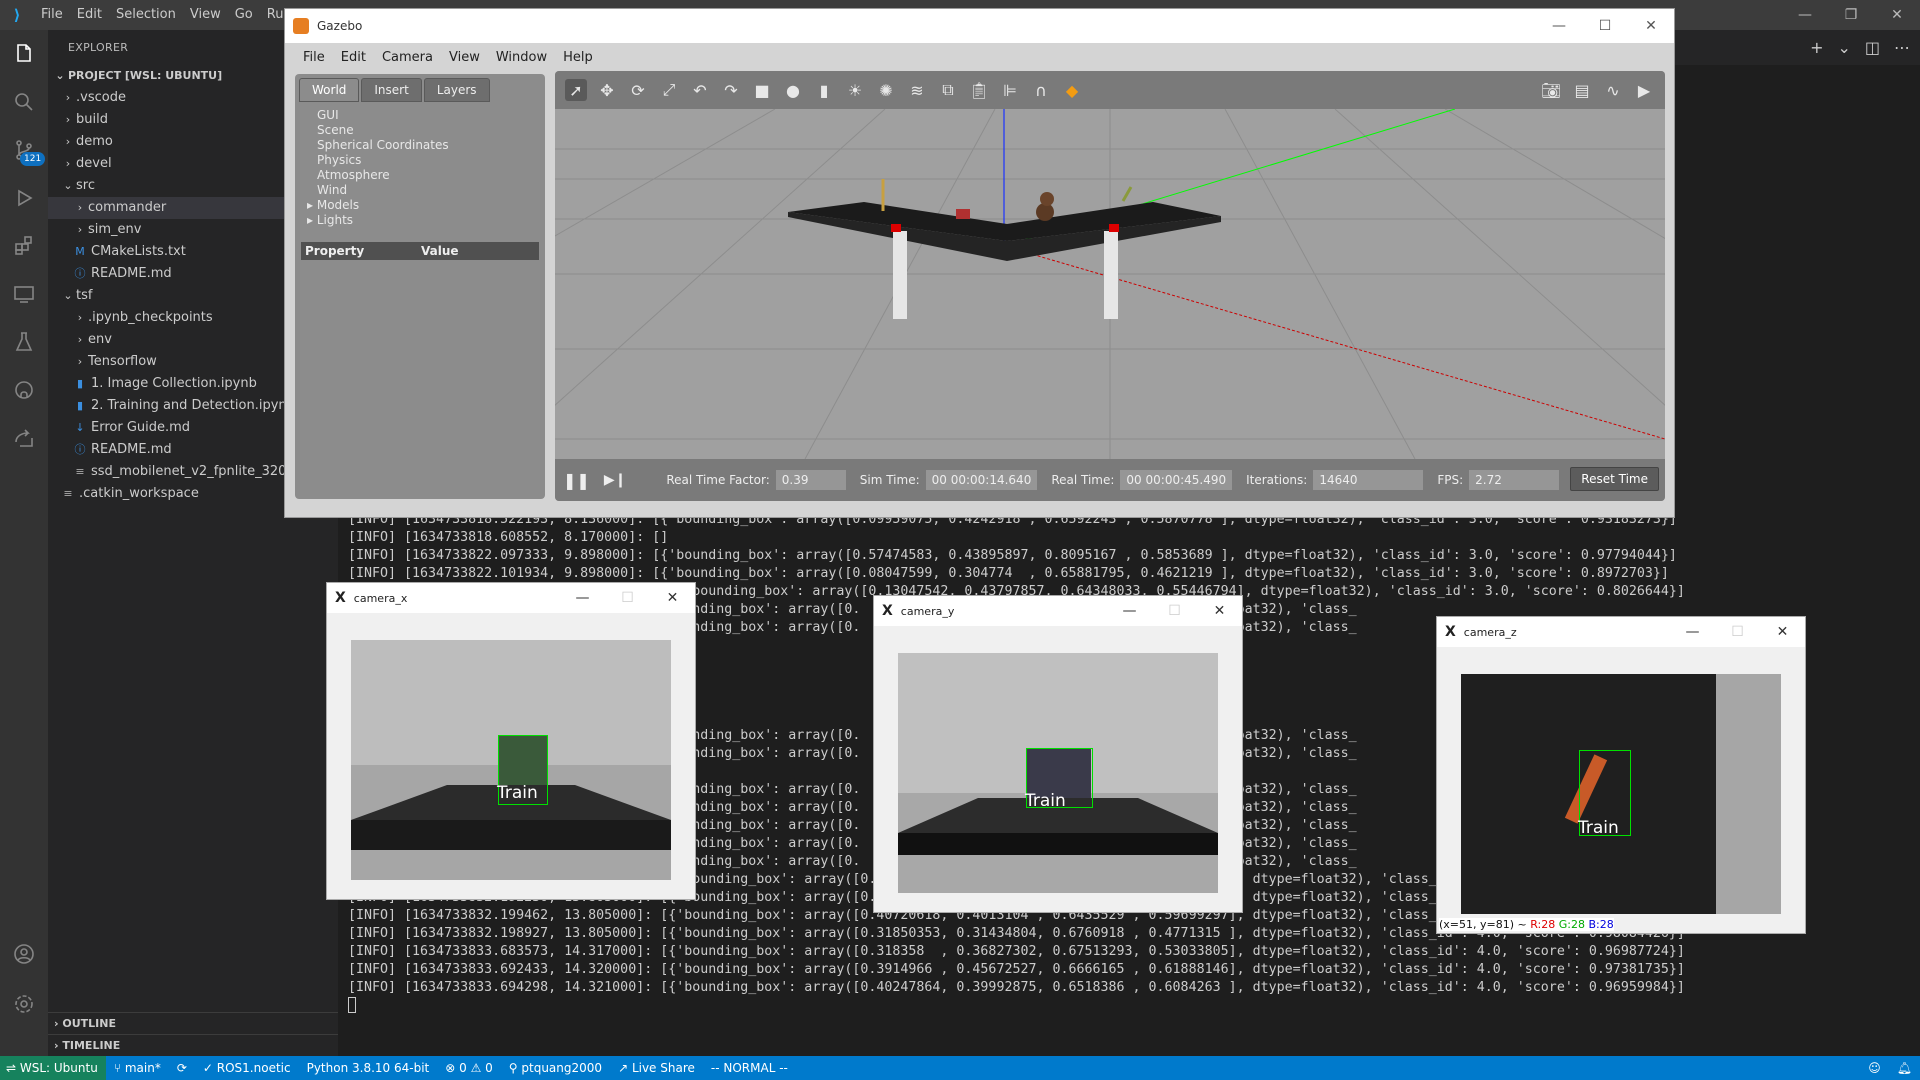  What do you see at coordinates (1874, 1068) in the screenshot?
I see `feedback-icon: ☺` at bounding box center [1874, 1068].